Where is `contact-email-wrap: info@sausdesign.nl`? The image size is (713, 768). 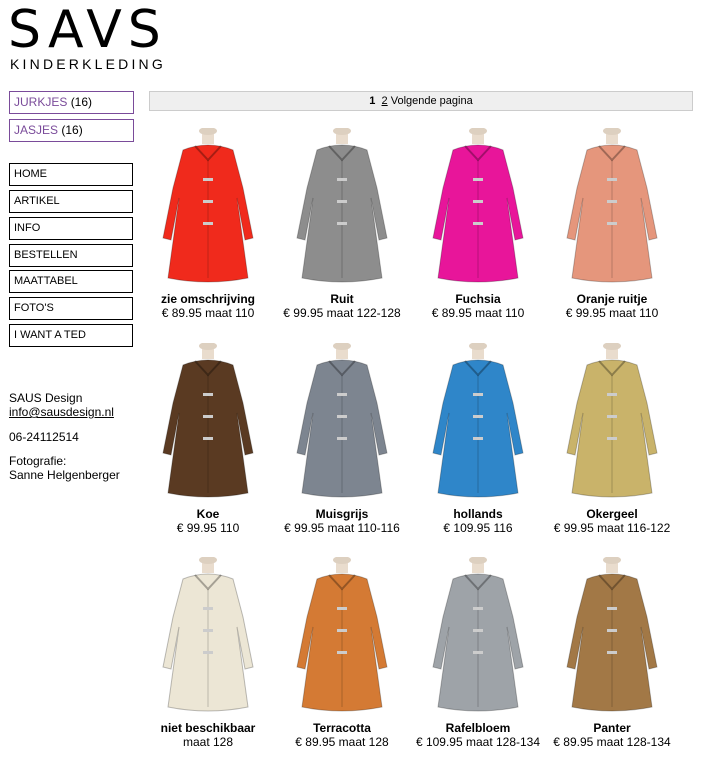 contact-email-wrap: info@sausdesign.nl is located at coordinates (61, 412).